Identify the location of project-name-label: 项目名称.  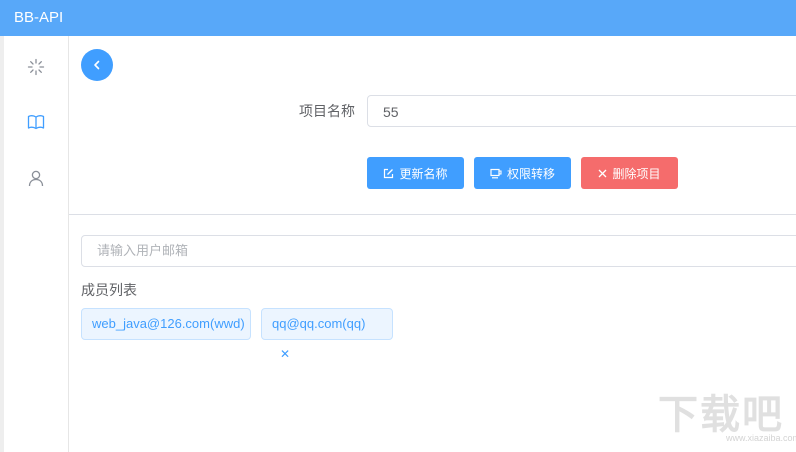
(327, 111).